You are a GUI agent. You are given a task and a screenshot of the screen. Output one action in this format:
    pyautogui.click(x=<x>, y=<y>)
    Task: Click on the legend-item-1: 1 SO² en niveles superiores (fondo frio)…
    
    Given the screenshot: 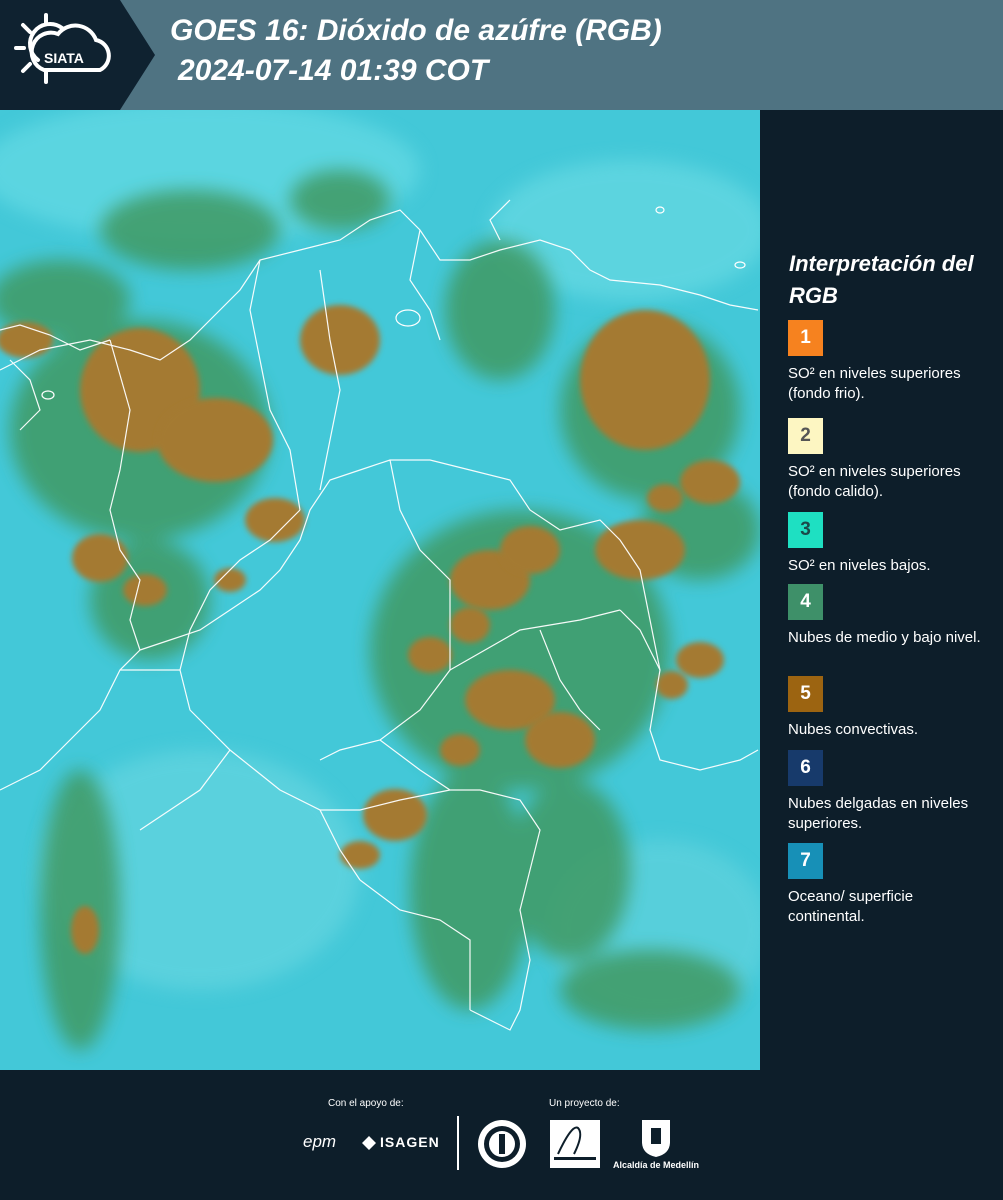 What is the action you would take?
    pyautogui.click(x=890, y=362)
    